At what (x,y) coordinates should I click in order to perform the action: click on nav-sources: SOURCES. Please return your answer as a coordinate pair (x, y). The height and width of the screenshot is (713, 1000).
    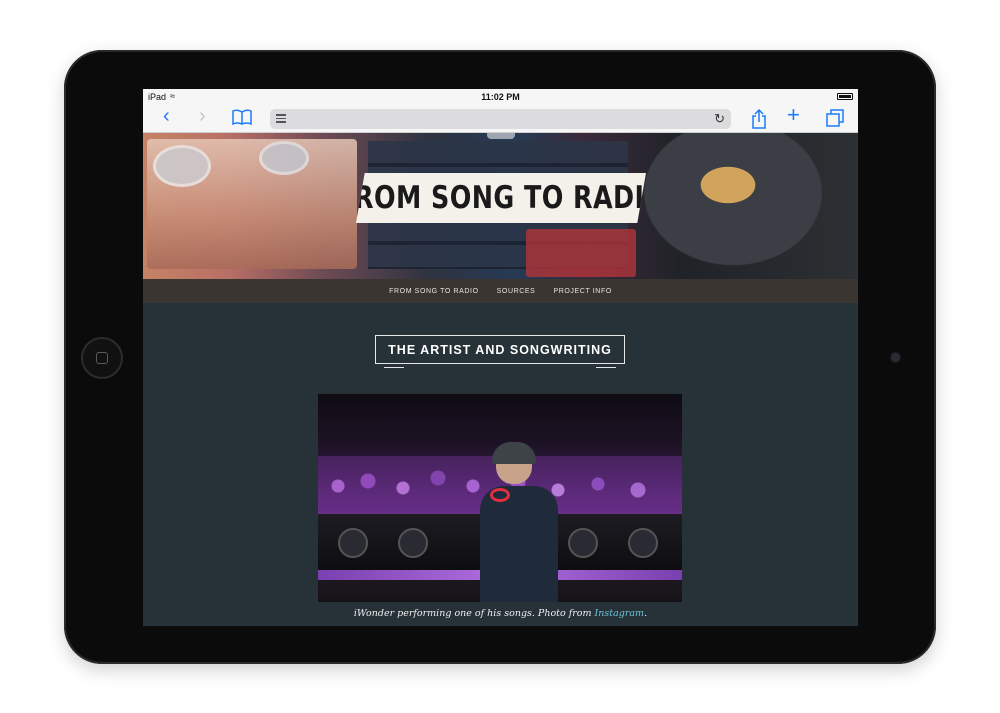
    Looking at the image, I should click on (516, 291).